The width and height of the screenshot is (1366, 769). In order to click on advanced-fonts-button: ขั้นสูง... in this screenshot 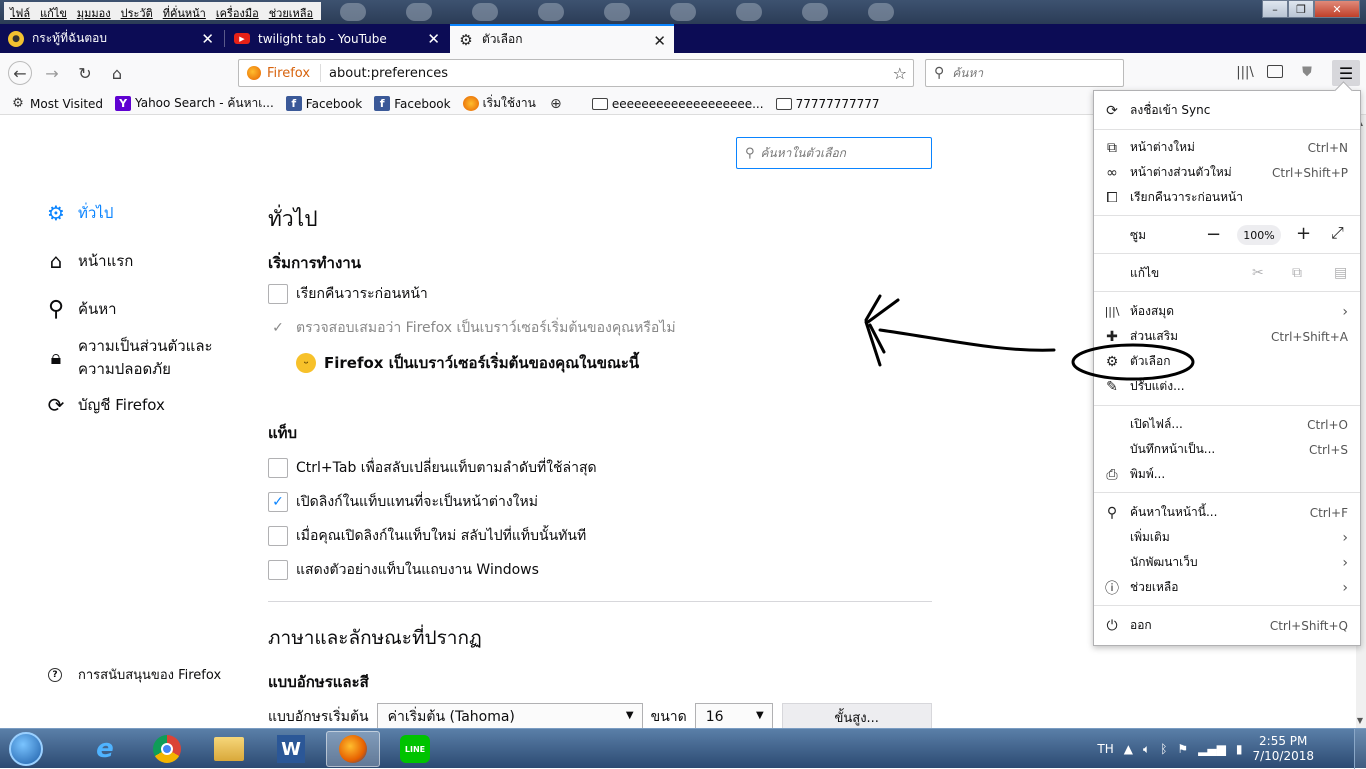, I will do `click(856, 717)`.